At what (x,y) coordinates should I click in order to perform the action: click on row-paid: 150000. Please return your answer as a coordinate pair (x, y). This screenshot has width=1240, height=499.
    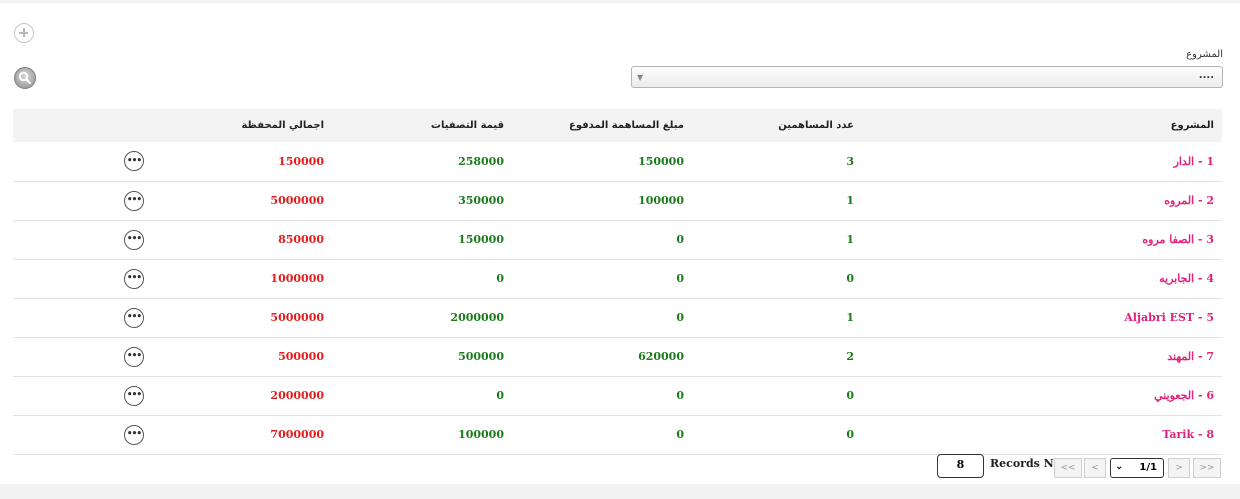
    Looking at the image, I should click on (661, 161).